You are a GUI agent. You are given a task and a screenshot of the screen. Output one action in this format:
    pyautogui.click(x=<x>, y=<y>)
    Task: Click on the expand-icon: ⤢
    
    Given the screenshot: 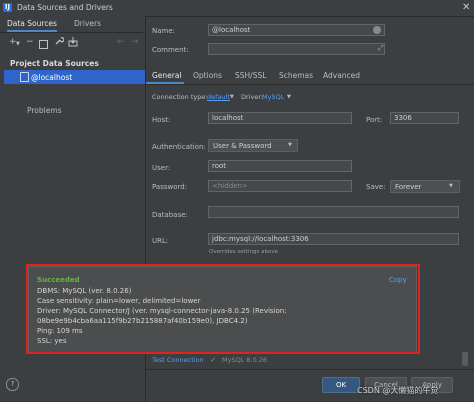 What is the action you would take?
    pyautogui.click(x=381, y=48)
    